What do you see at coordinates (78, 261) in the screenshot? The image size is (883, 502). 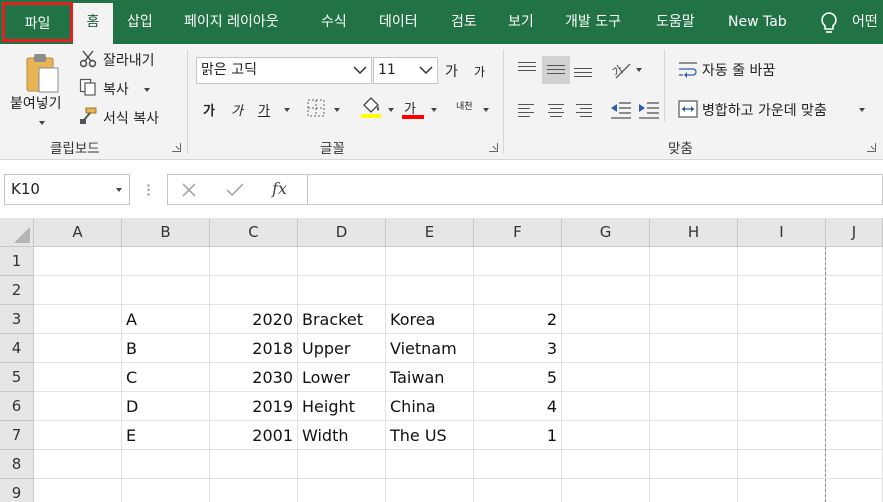 I see `cell-a1` at bounding box center [78, 261].